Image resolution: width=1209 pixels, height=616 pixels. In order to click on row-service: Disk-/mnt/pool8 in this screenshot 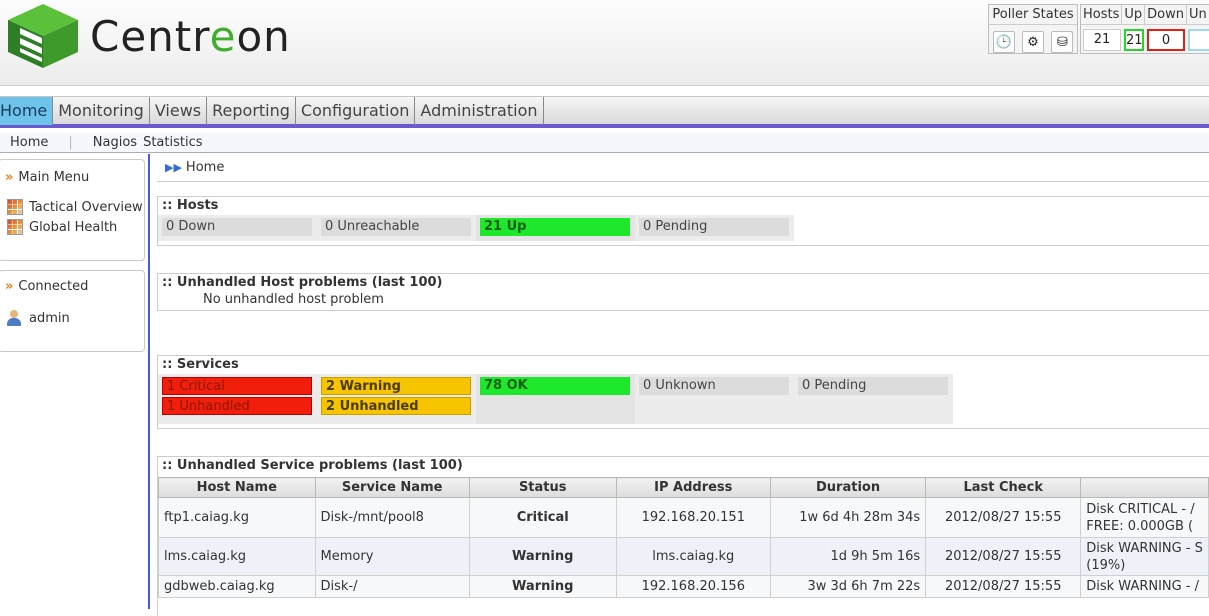, I will do `click(392, 517)`.